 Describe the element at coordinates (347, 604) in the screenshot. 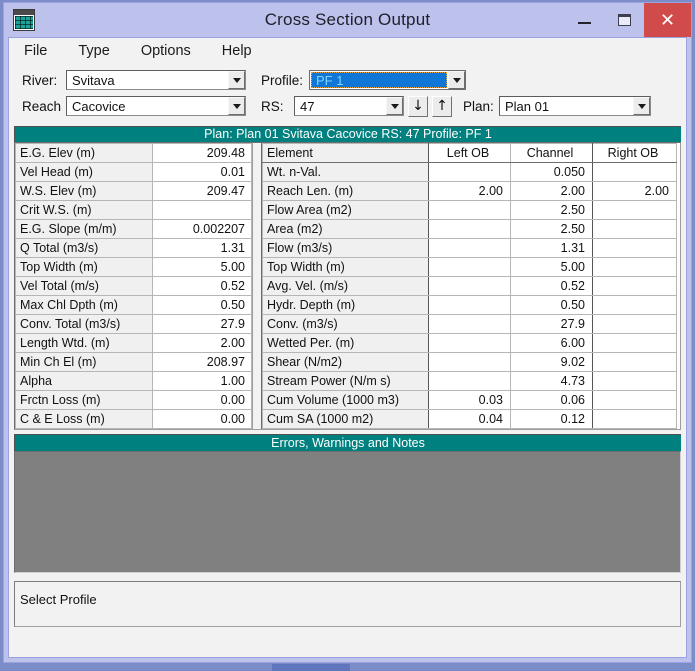

I see `status-bar: Select Profile` at that location.